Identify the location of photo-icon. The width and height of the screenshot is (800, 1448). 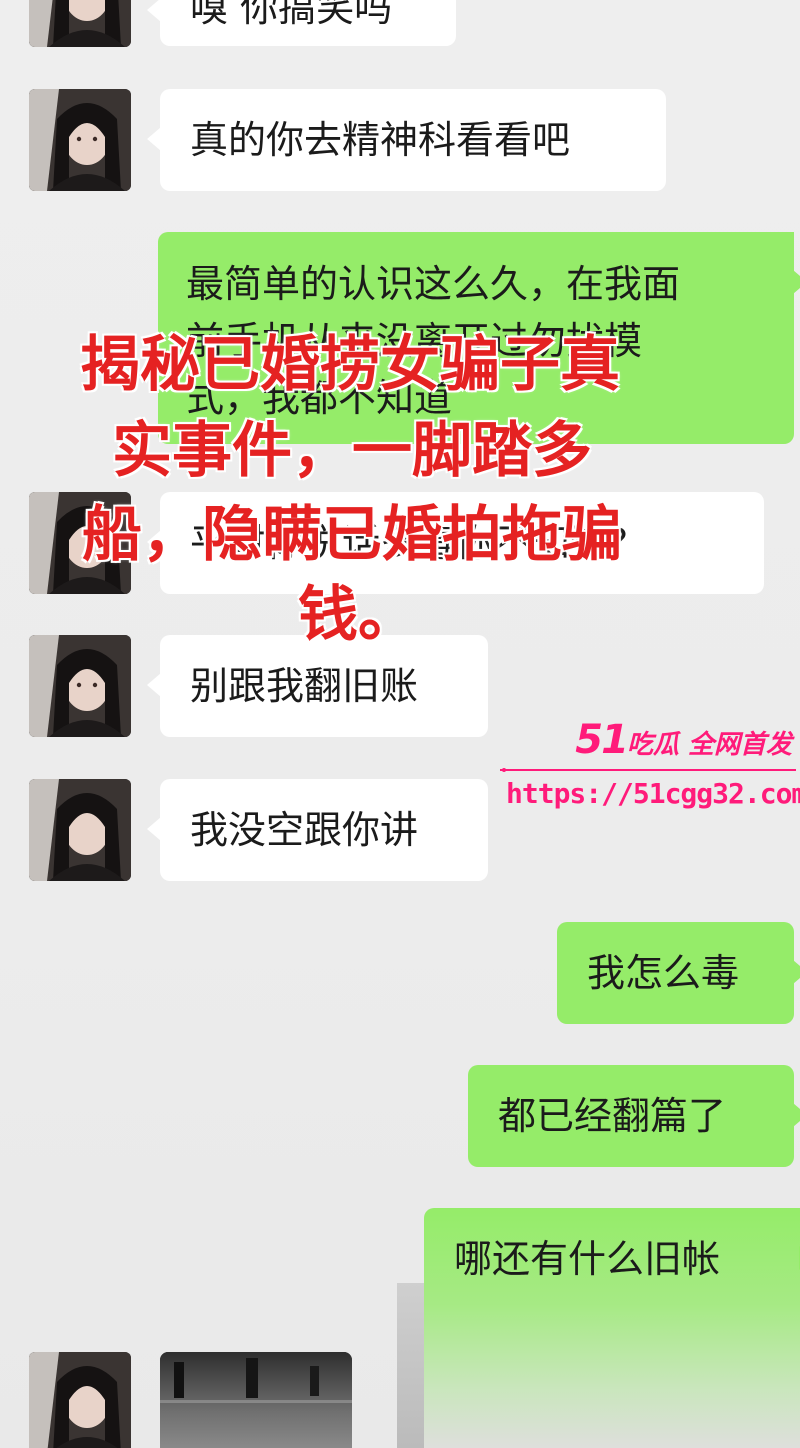
(256, 1400).